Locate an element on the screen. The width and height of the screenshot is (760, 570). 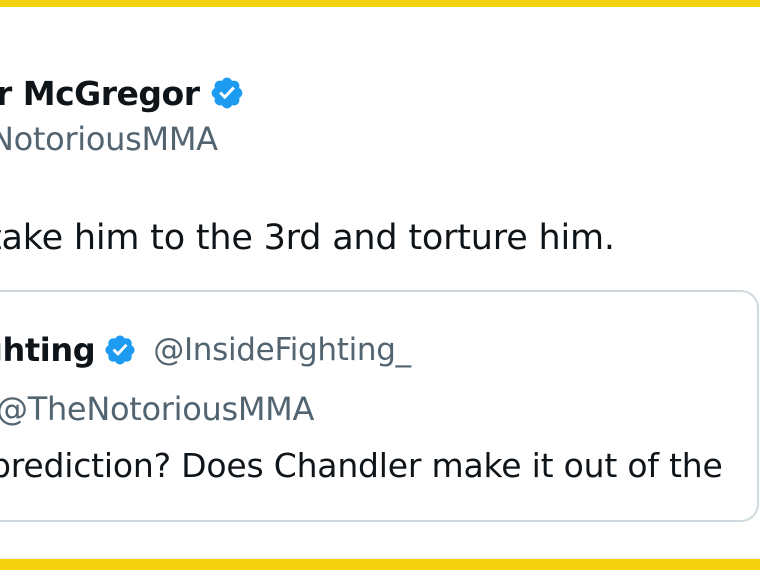
tweet-author-row: r McGregor is located at coordinates (122, 93).